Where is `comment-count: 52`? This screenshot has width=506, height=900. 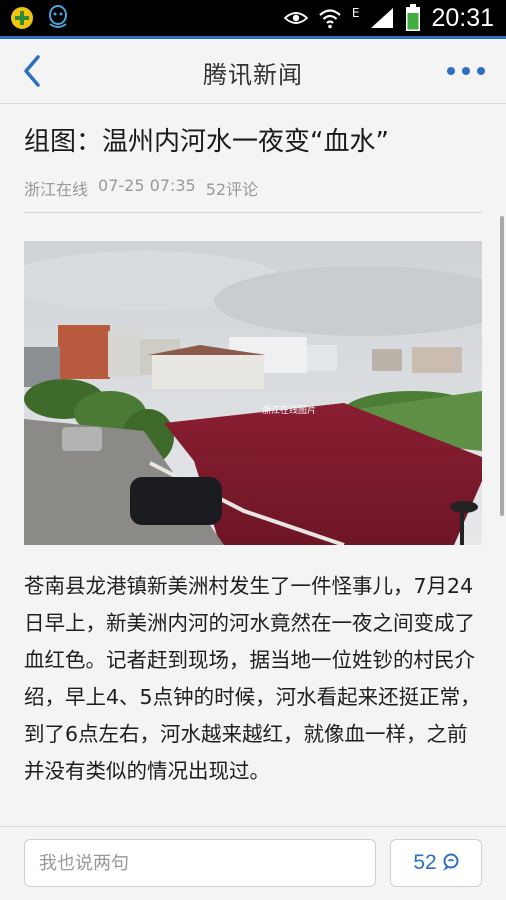 comment-count: 52 is located at coordinates (425, 862).